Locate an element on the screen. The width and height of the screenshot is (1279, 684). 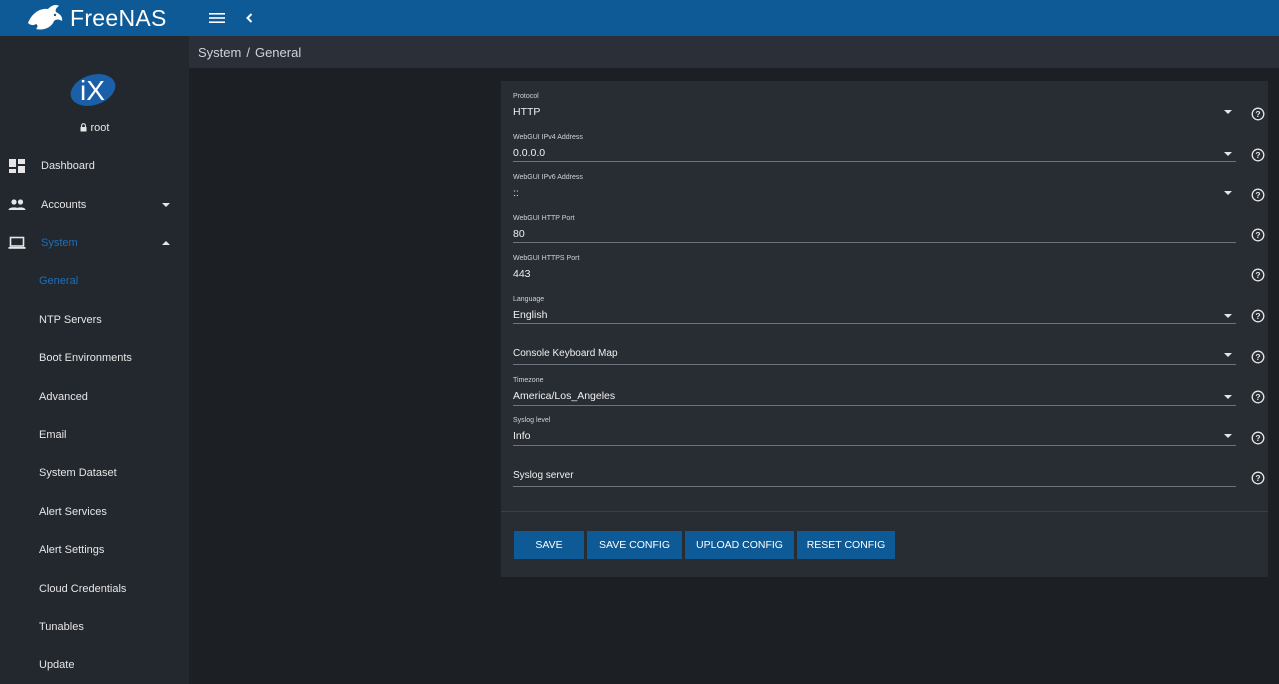
field-value: HTTP is located at coordinates (527, 112).